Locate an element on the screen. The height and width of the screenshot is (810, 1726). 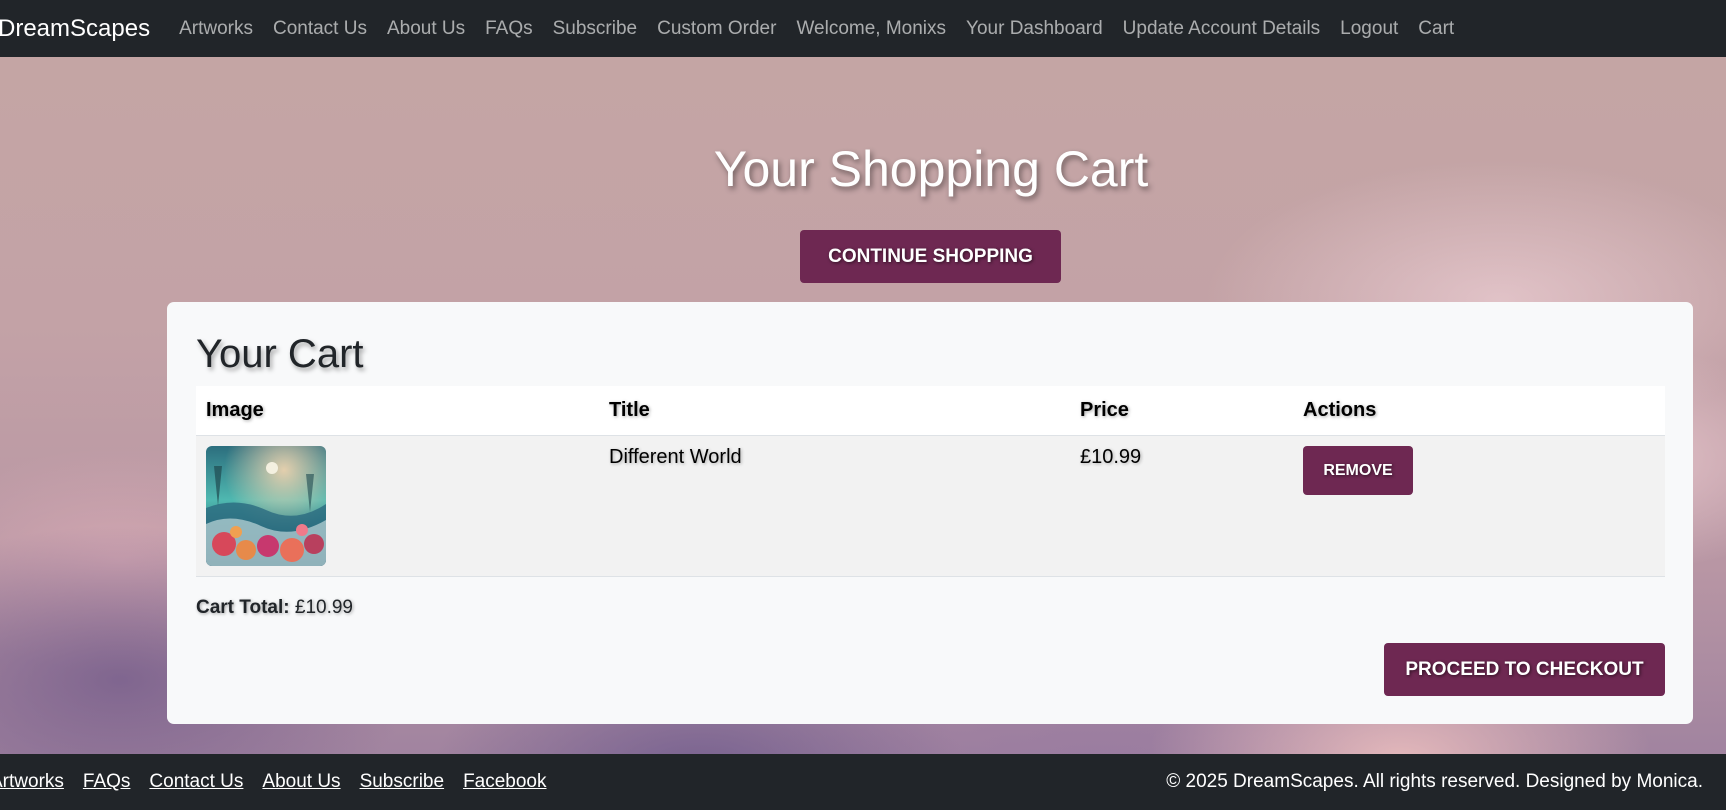
footer-link-subscribe: Subscribe is located at coordinates (402, 782).